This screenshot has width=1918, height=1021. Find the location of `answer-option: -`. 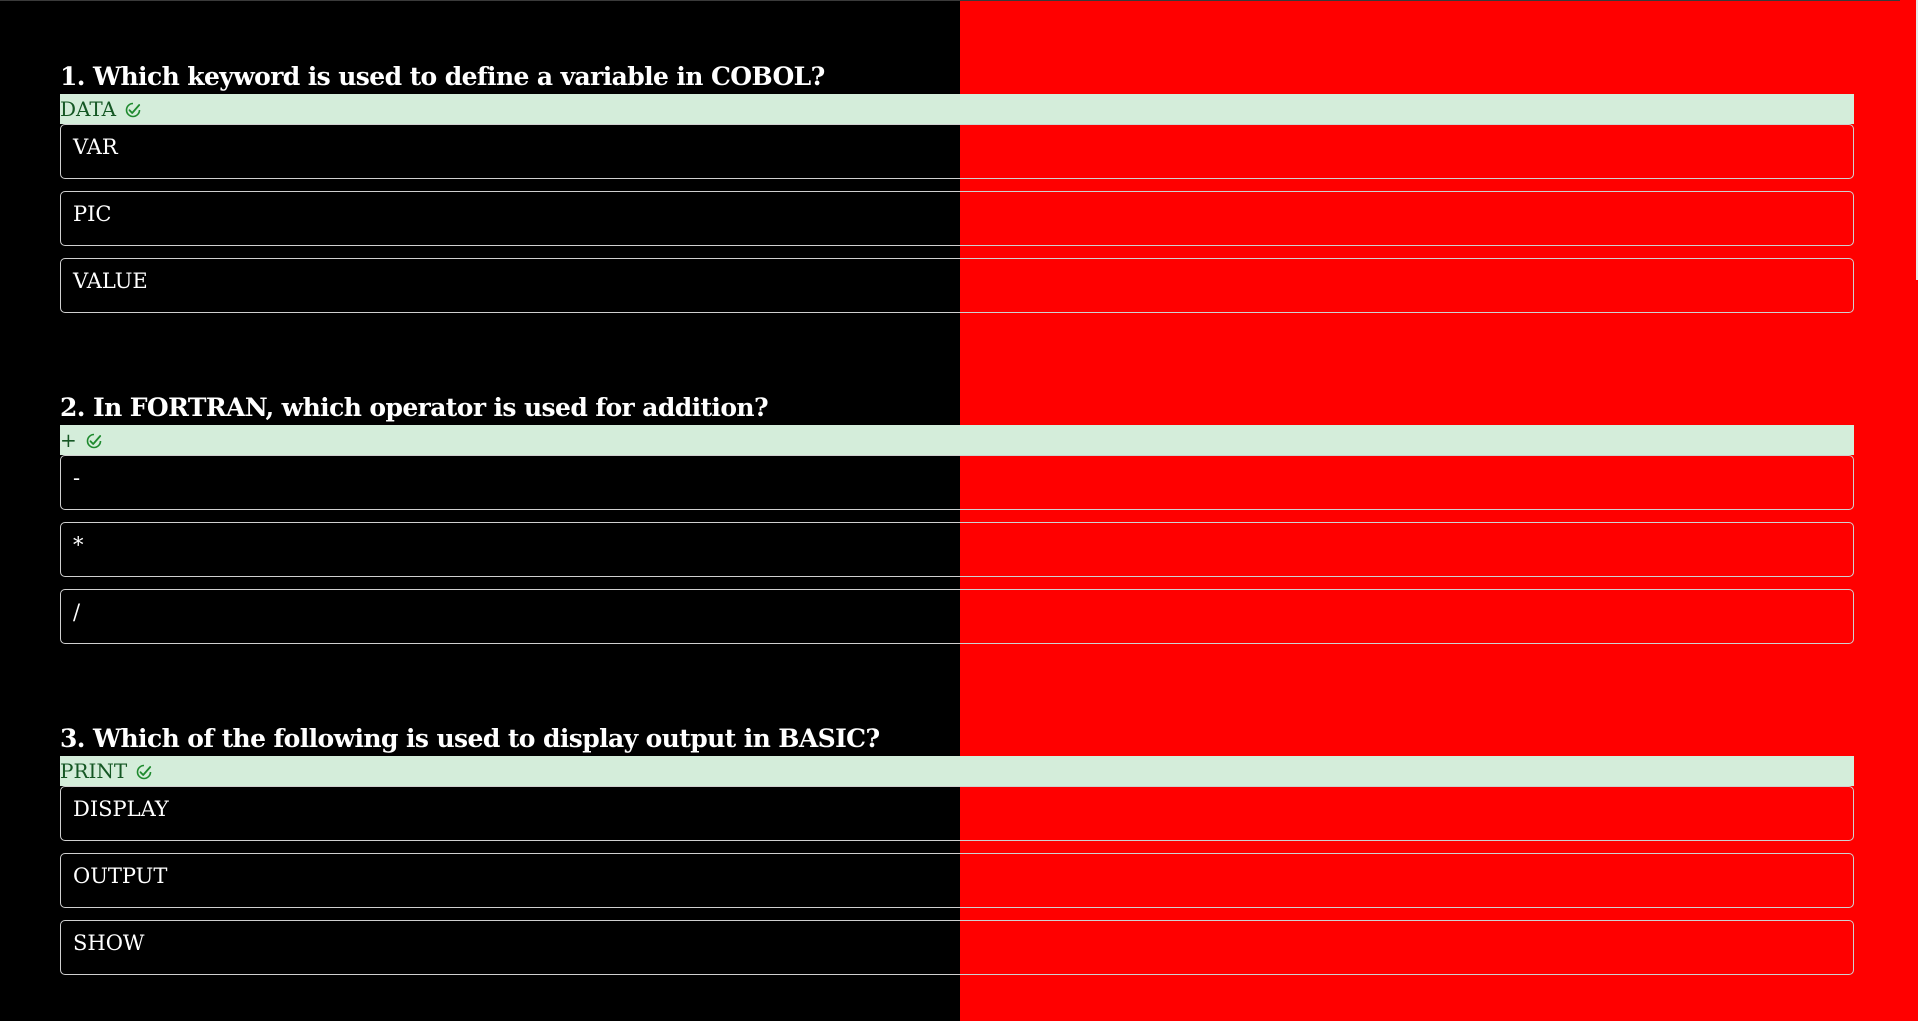

answer-option: - is located at coordinates (957, 482).